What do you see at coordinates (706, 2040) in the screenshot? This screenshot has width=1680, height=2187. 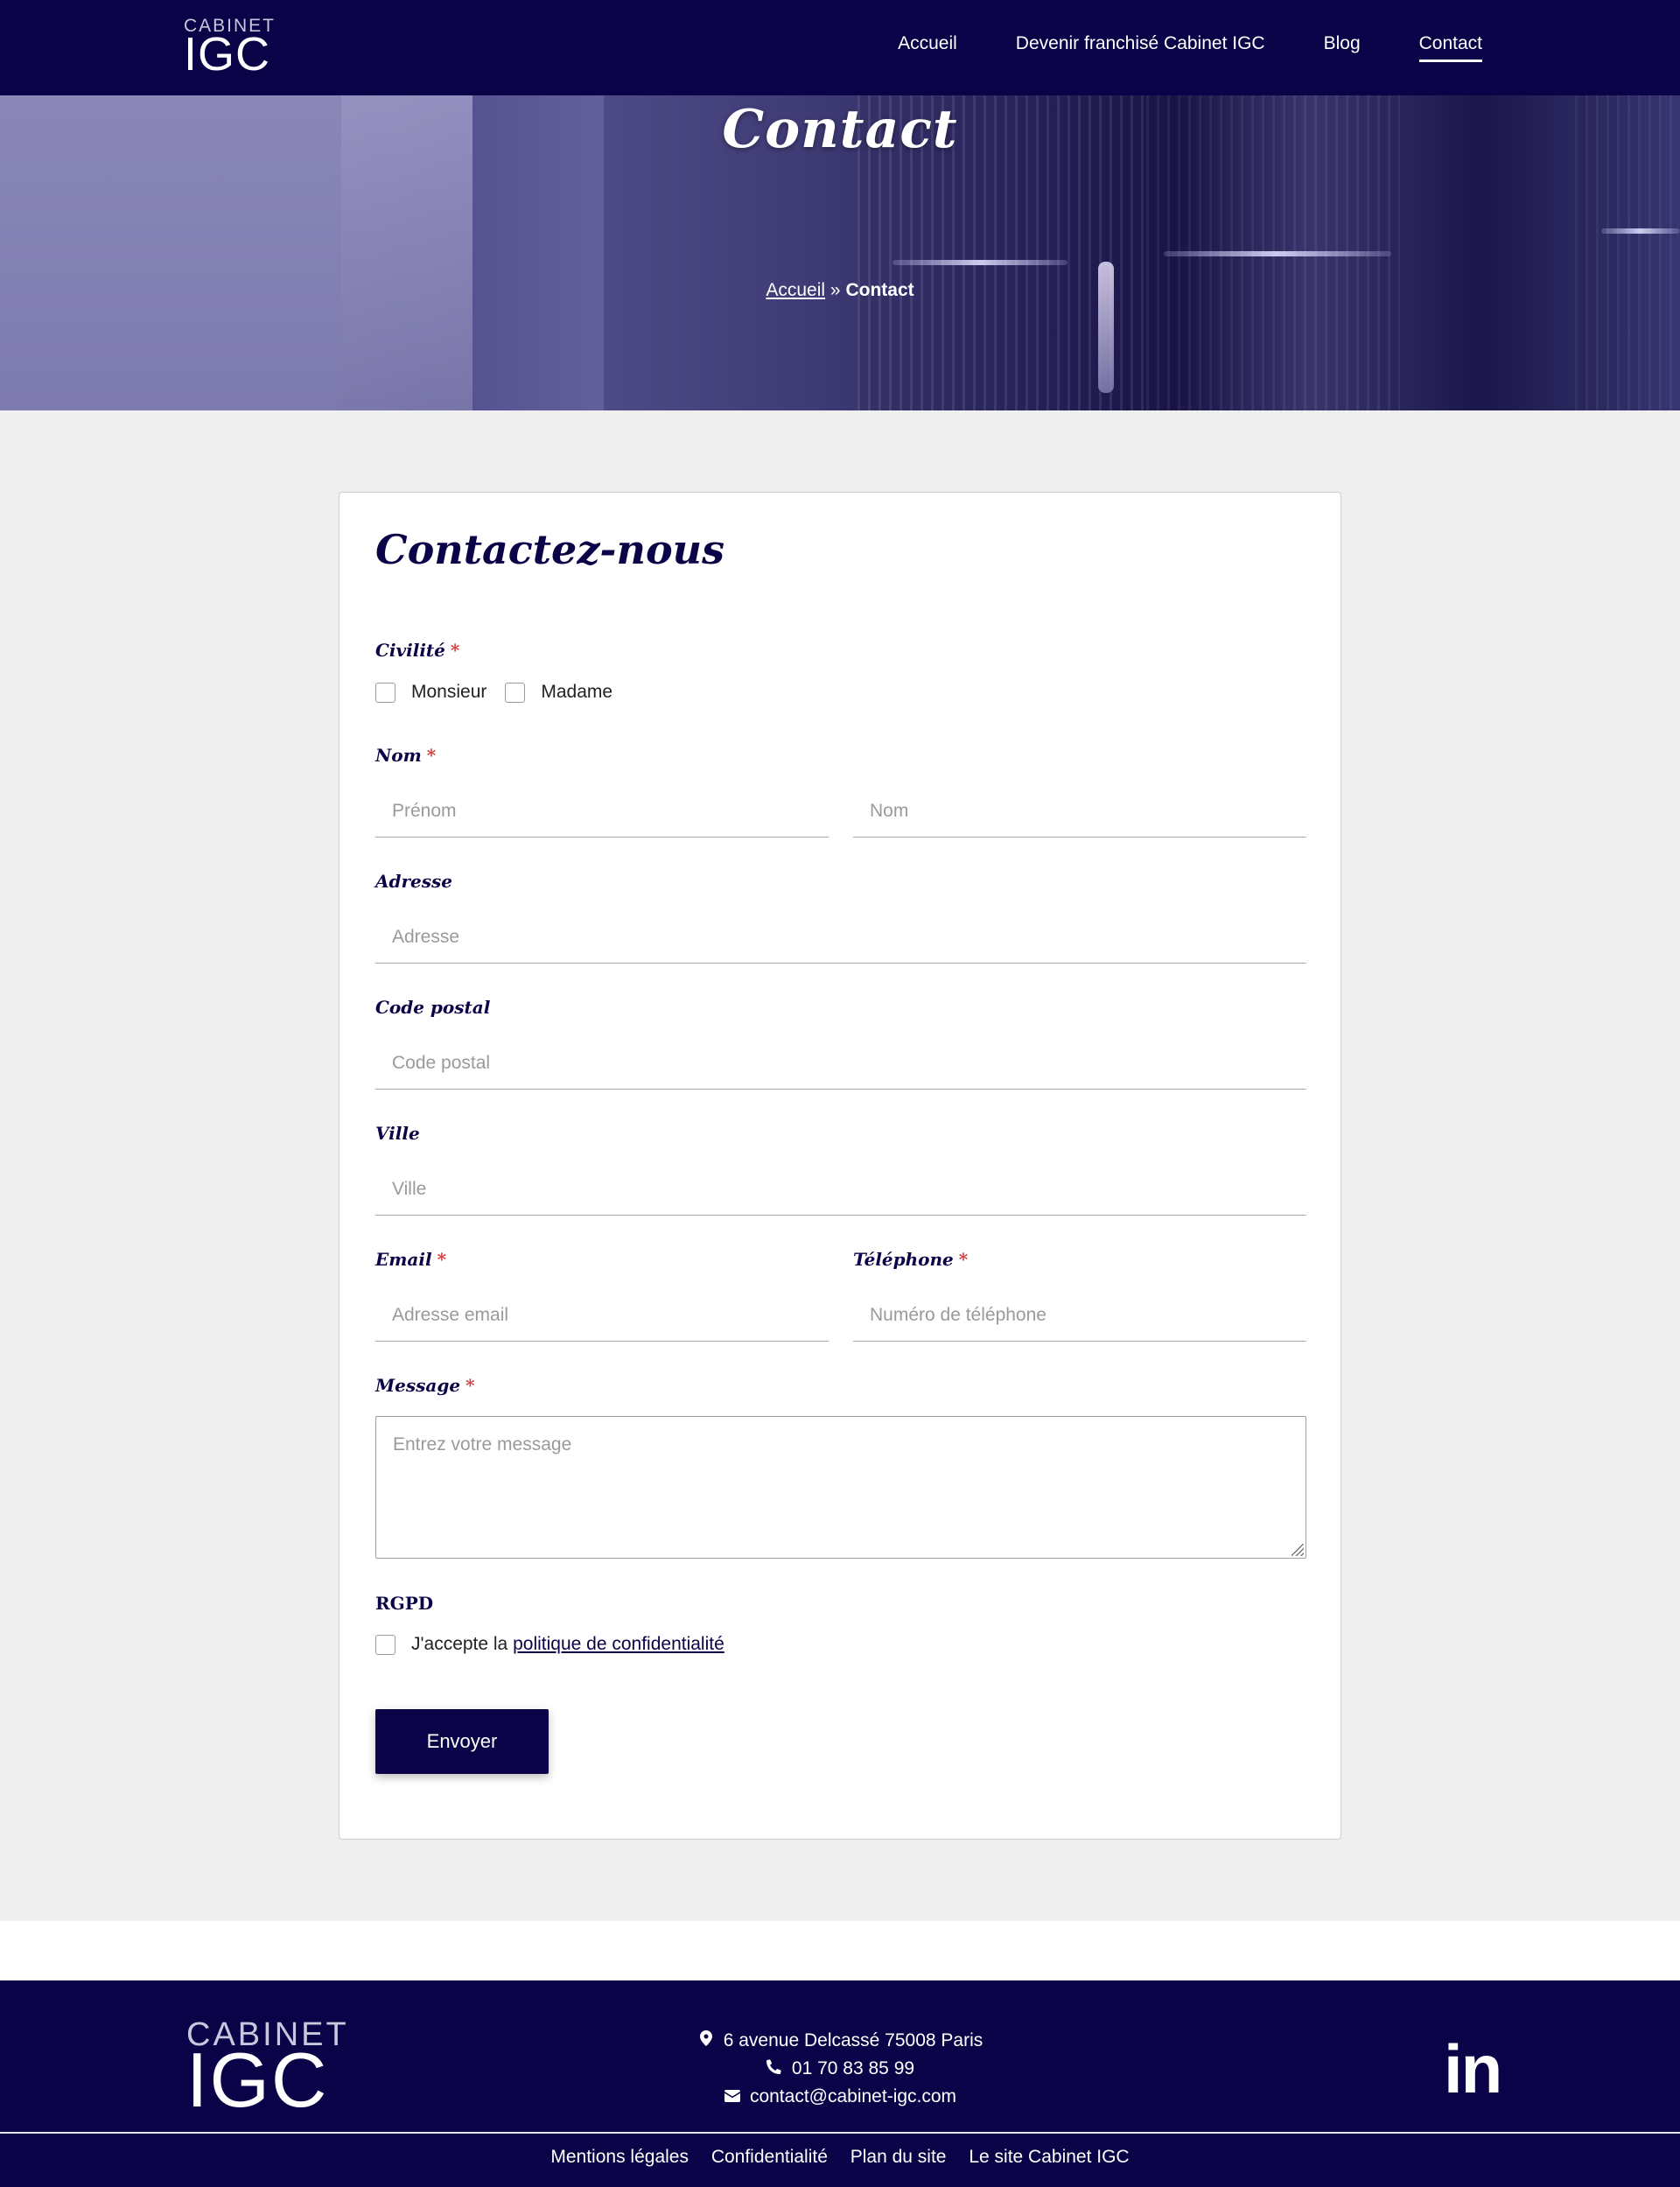 I see `map-pin-icon` at bounding box center [706, 2040].